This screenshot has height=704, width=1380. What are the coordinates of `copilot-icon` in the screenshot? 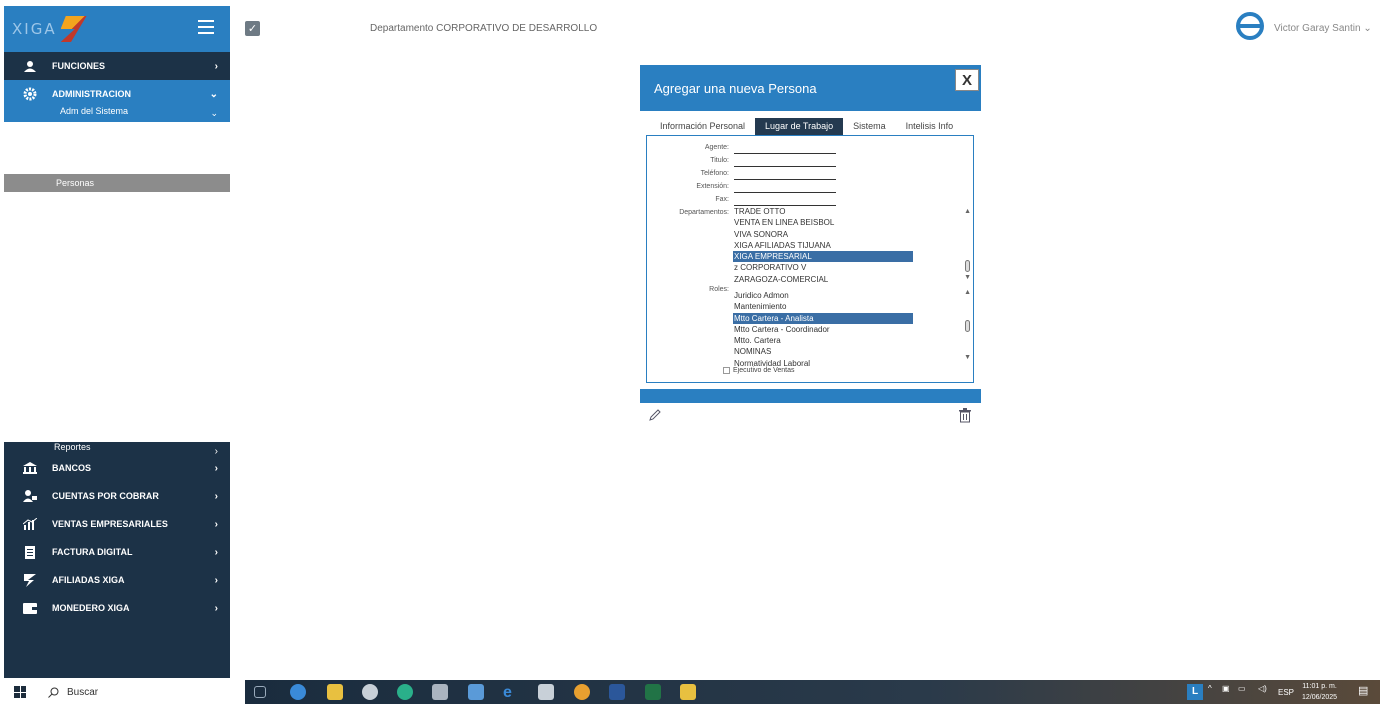 It's located at (298, 692).